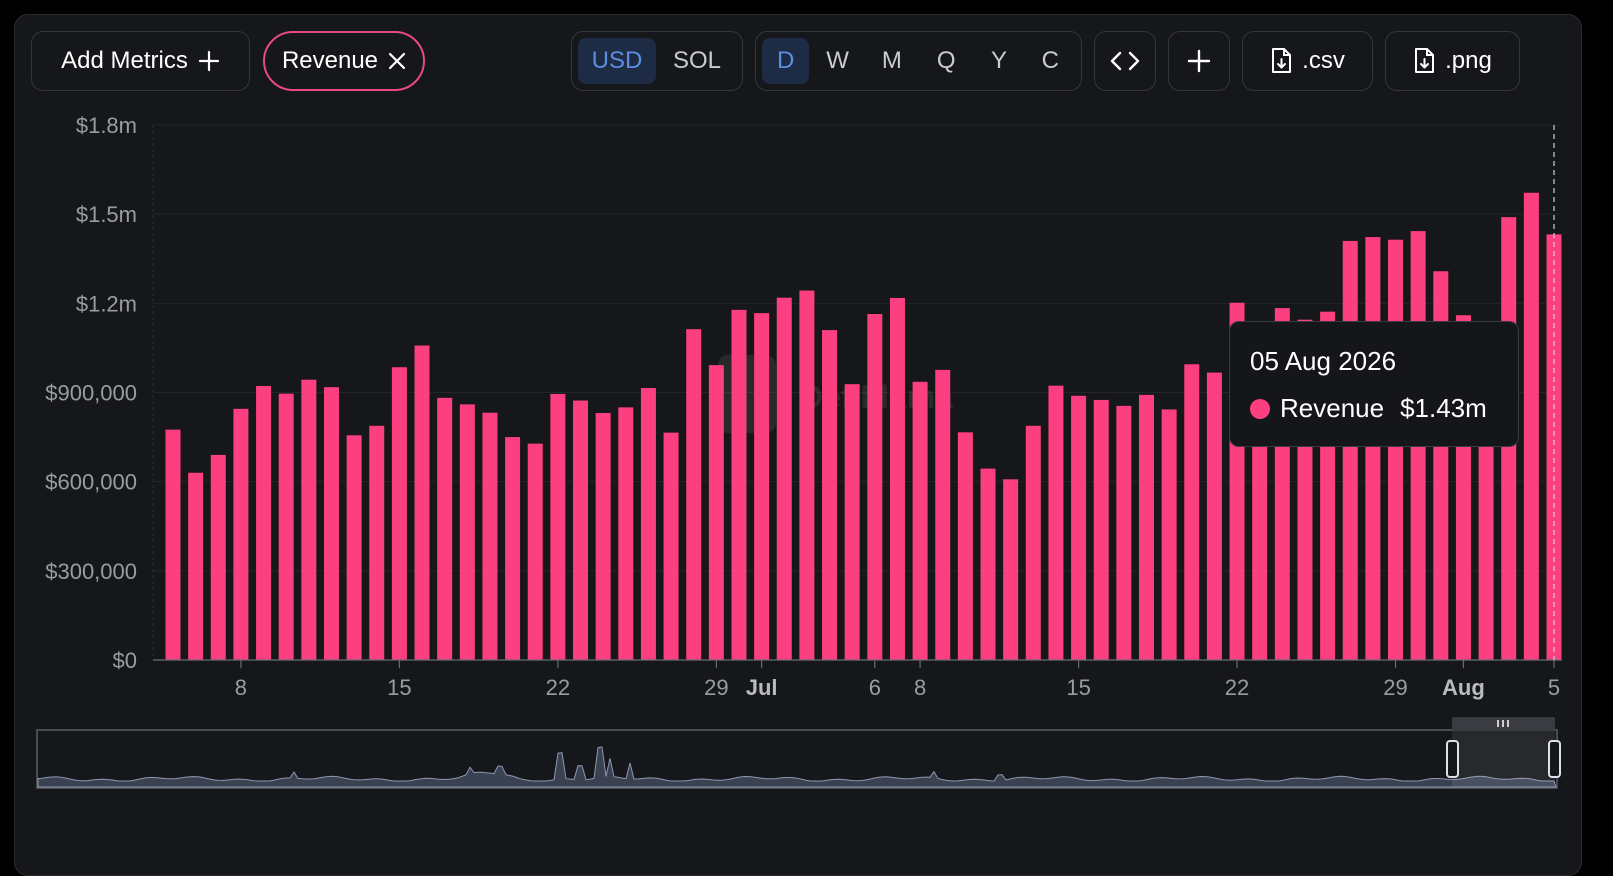 This screenshot has width=1613, height=876. What do you see at coordinates (857, 679) in the screenshot?
I see `x-axis: 8 15 22 29 Jul 6 8 15 22 29 Aug 5` at bounding box center [857, 679].